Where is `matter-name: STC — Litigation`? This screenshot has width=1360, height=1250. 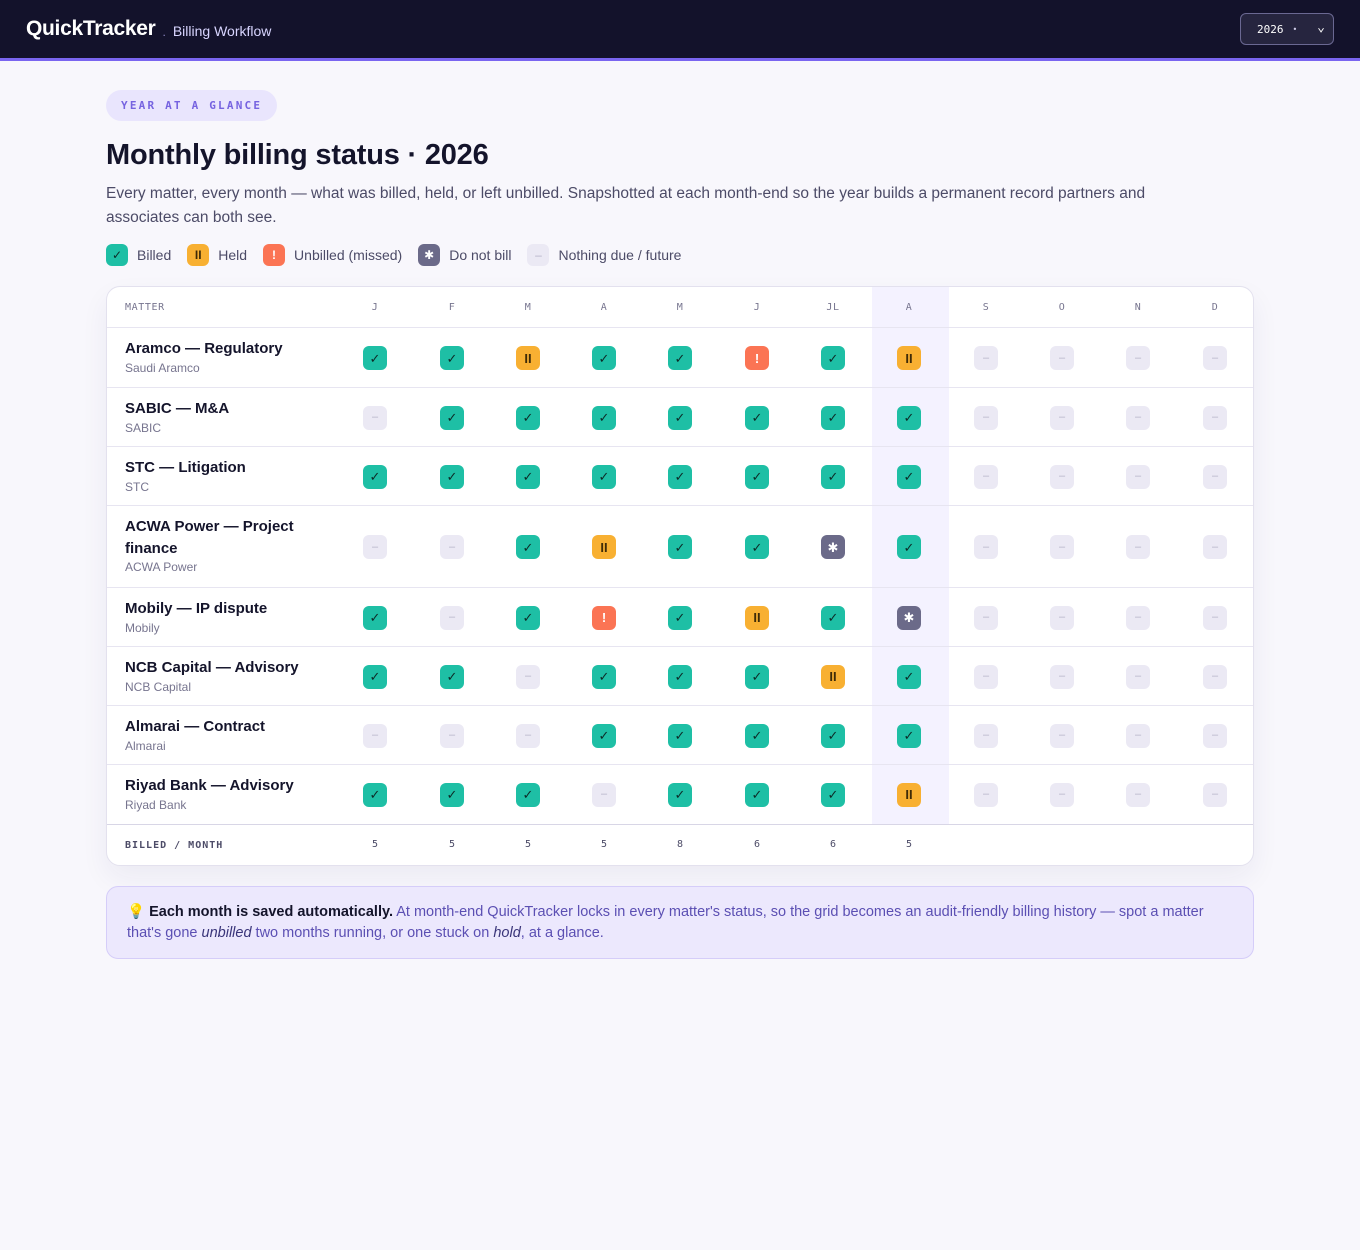 matter-name: STC — Litigation is located at coordinates (220, 468).